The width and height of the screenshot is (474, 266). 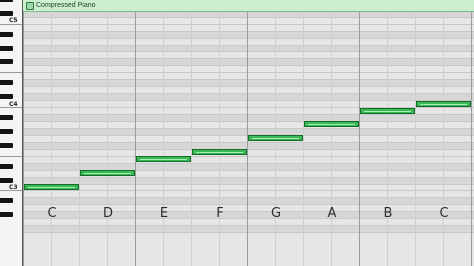 What do you see at coordinates (164, 213) in the screenshot?
I see `note-name-label: E` at bounding box center [164, 213].